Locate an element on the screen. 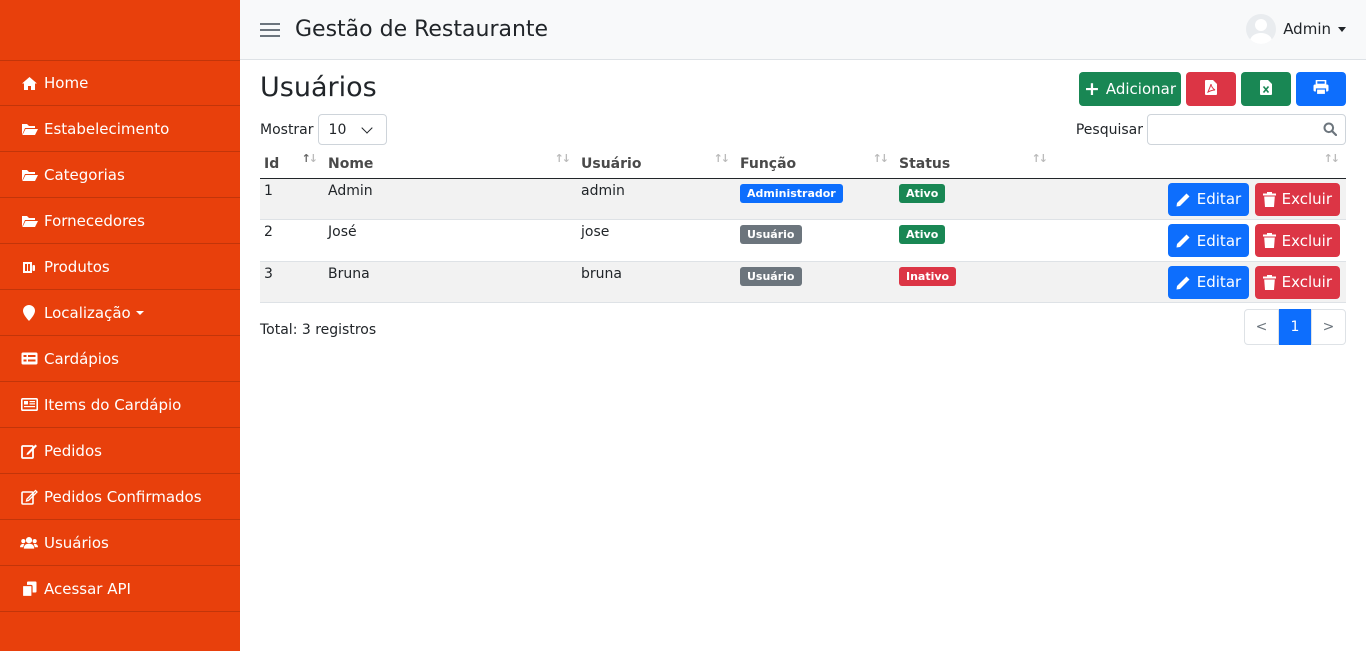  sidebar-item-label: Categorias is located at coordinates (84, 174).